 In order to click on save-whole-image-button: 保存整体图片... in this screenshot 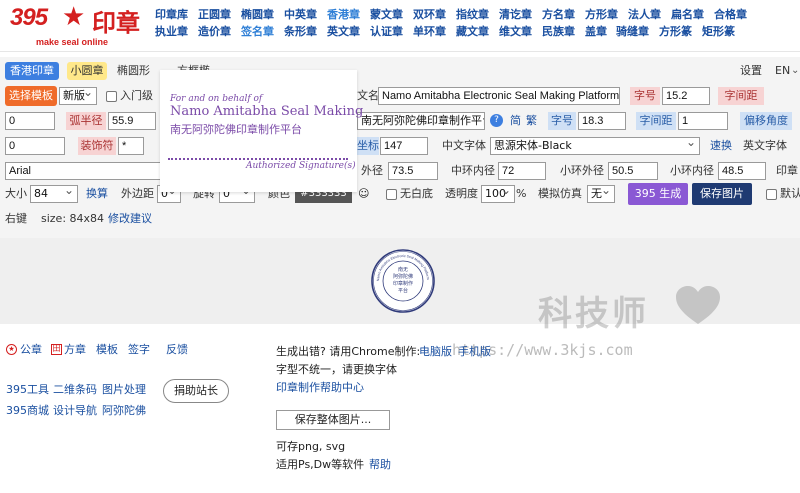, I will do `click(333, 420)`.